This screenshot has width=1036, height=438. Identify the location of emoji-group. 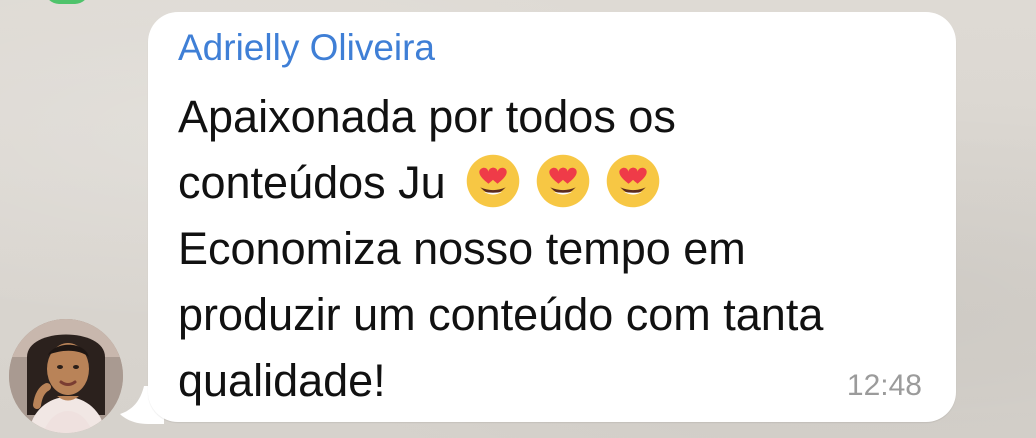
(563, 181).